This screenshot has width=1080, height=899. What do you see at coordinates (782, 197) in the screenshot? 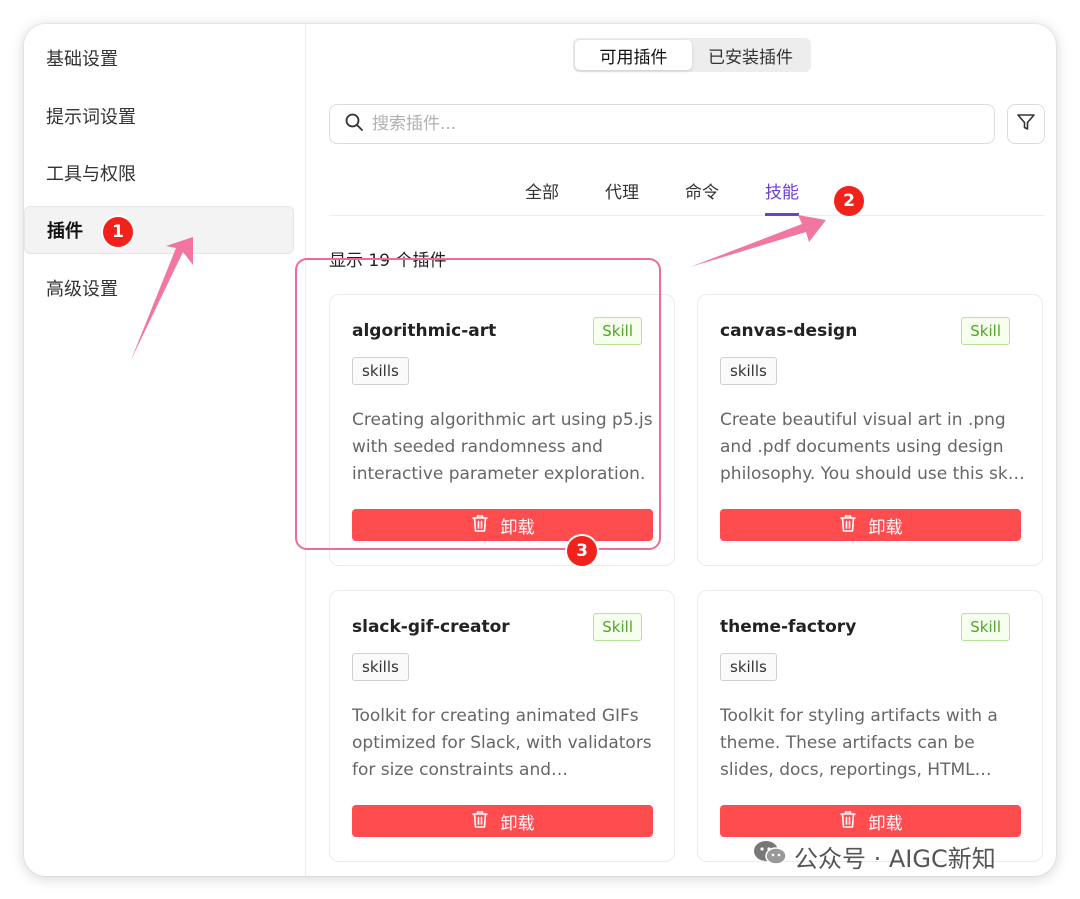
I see `tab-skills: 技能` at bounding box center [782, 197].